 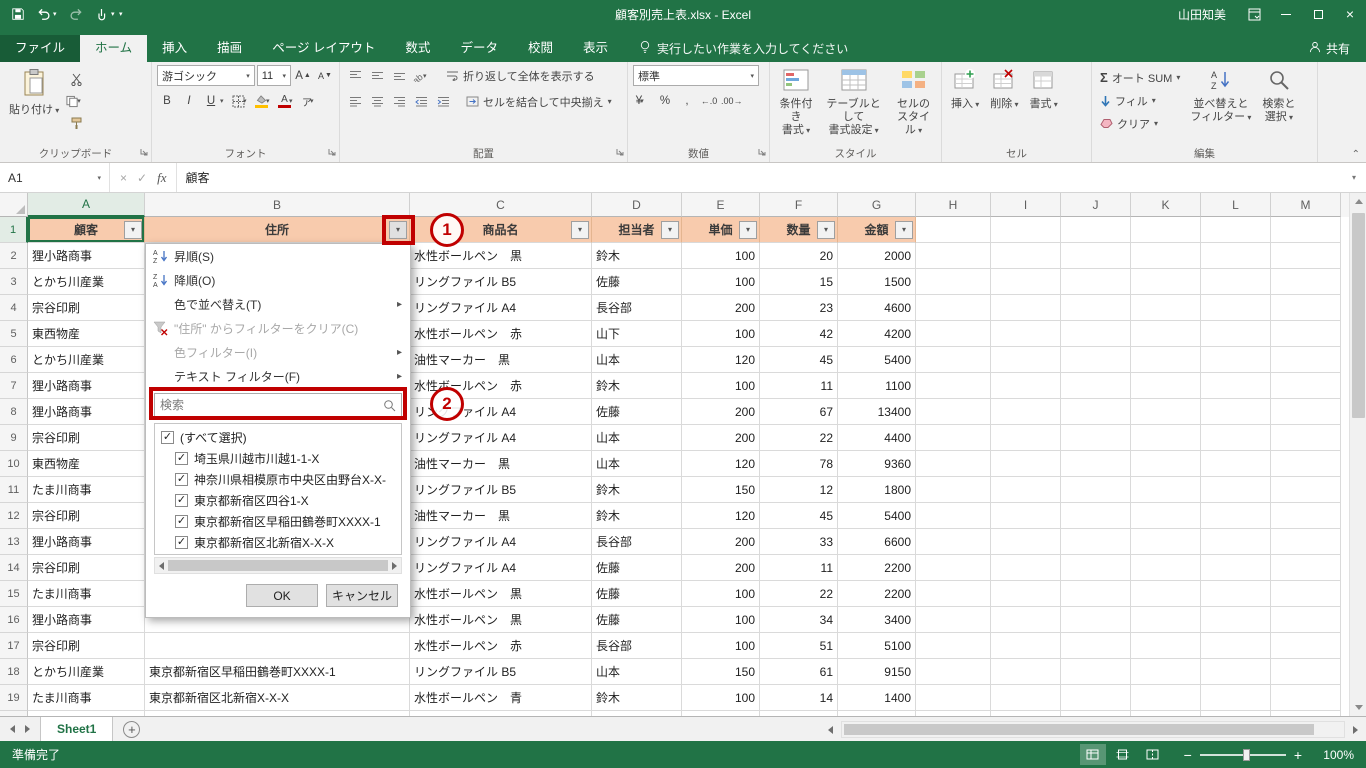 What do you see at coordinates (277, 698) in the screenshot?
I see `cell-B19: 東京都新宿区北新宿X-X-X` at bounding box center [277, 698].